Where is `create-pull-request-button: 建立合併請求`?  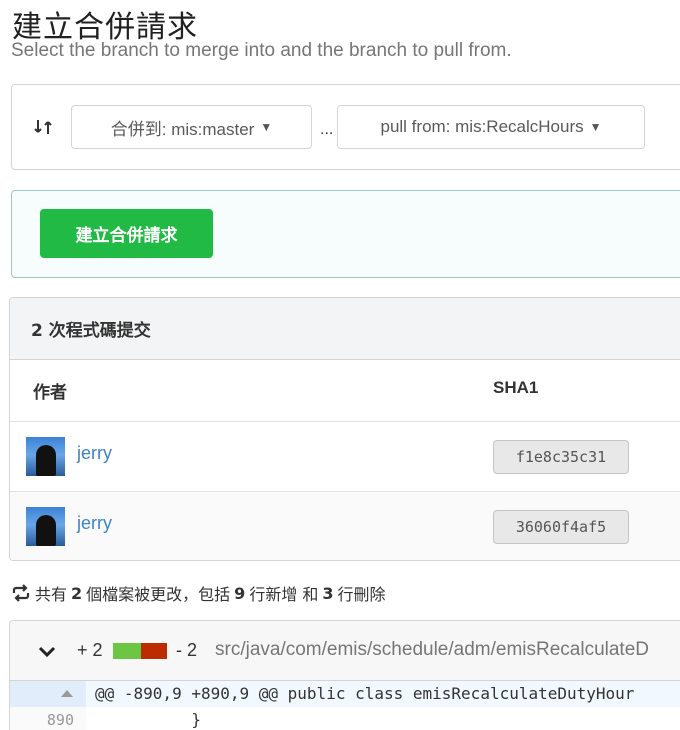 create-pull-request-button: 建立合併請求 is located at coordinates (126, 233).